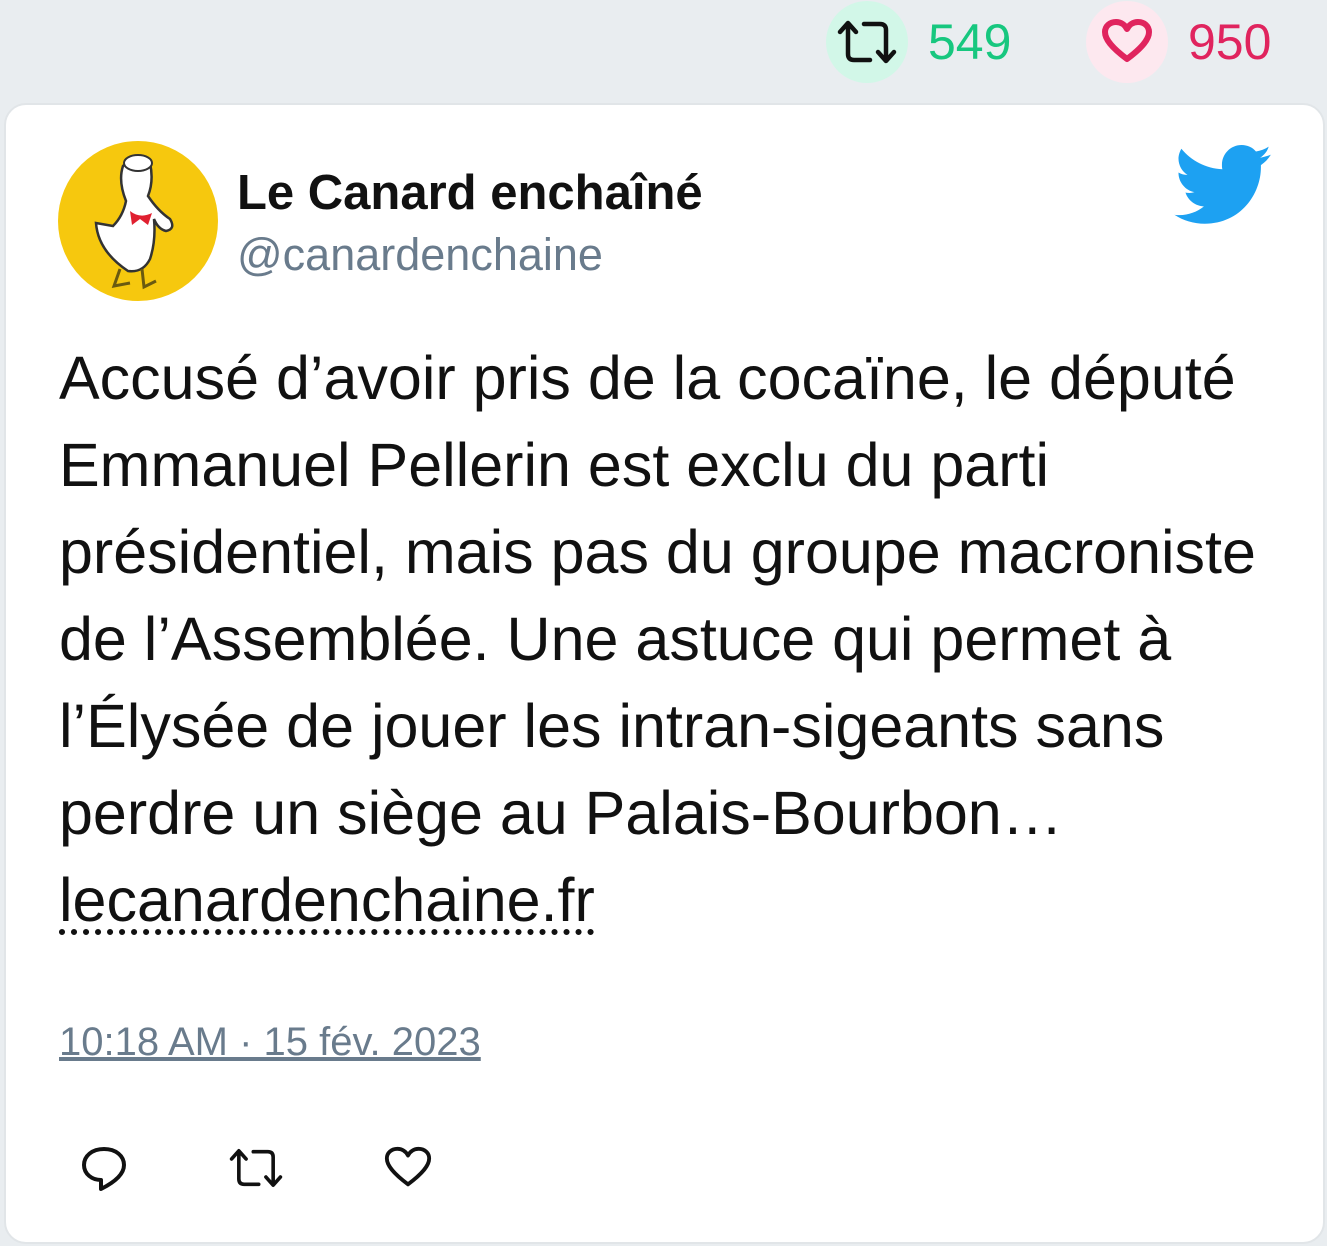 The height and width of the screenshot is (1246, 1327). Describe the element at coordinates (104, 1168) in the screenshot. I see `reply-icon` at that location.